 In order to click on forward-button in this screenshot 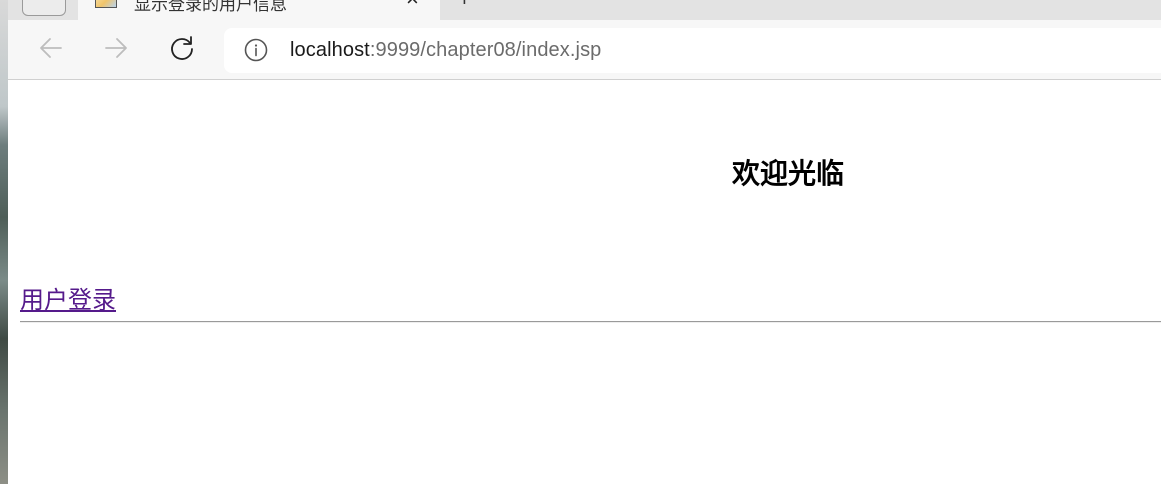, I will do `click(116, 48)`.